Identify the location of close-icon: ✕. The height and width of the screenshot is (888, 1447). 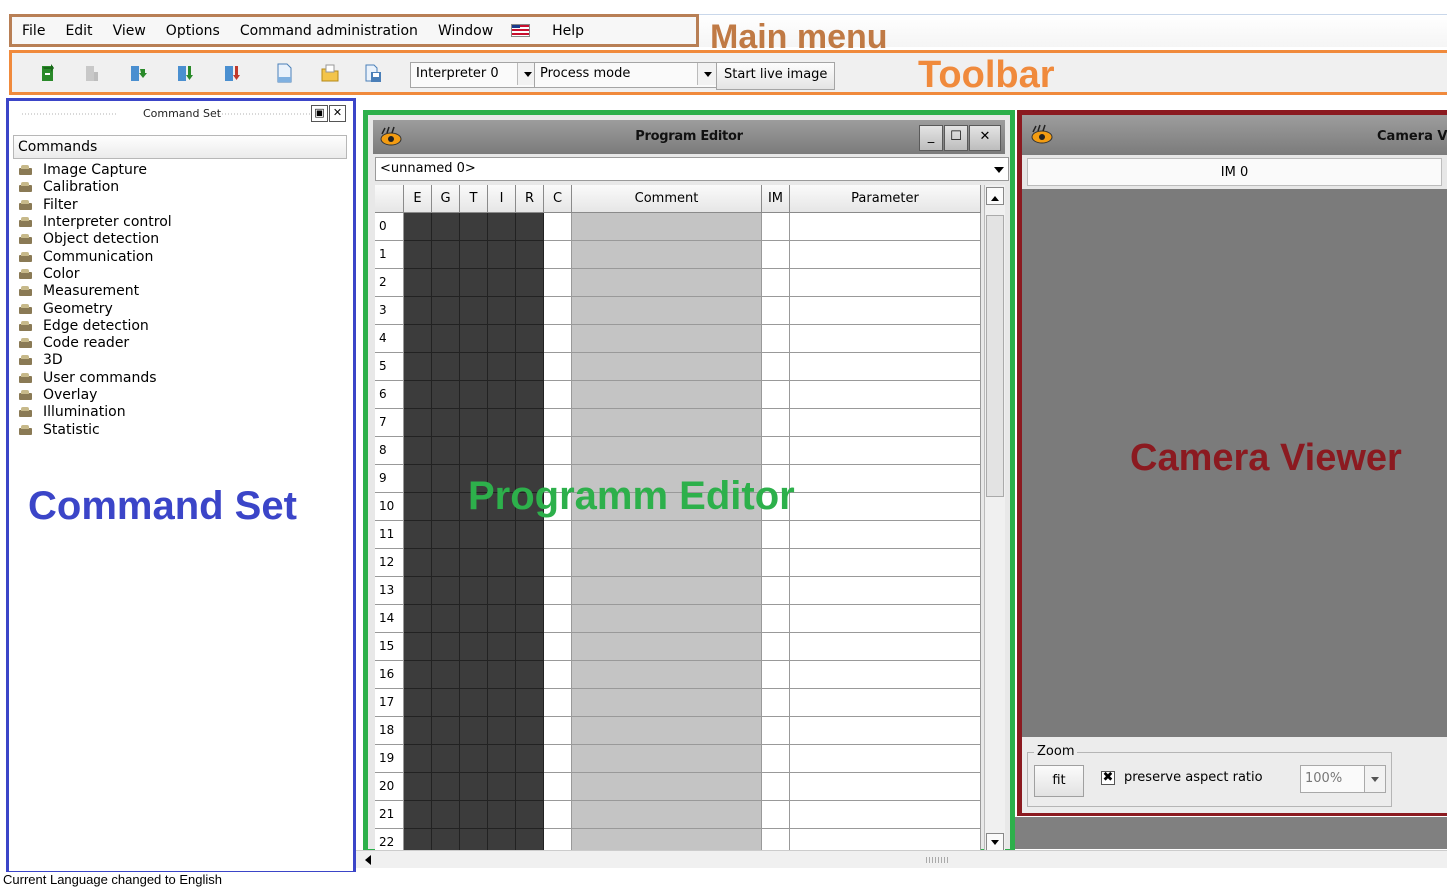
(985, 138).